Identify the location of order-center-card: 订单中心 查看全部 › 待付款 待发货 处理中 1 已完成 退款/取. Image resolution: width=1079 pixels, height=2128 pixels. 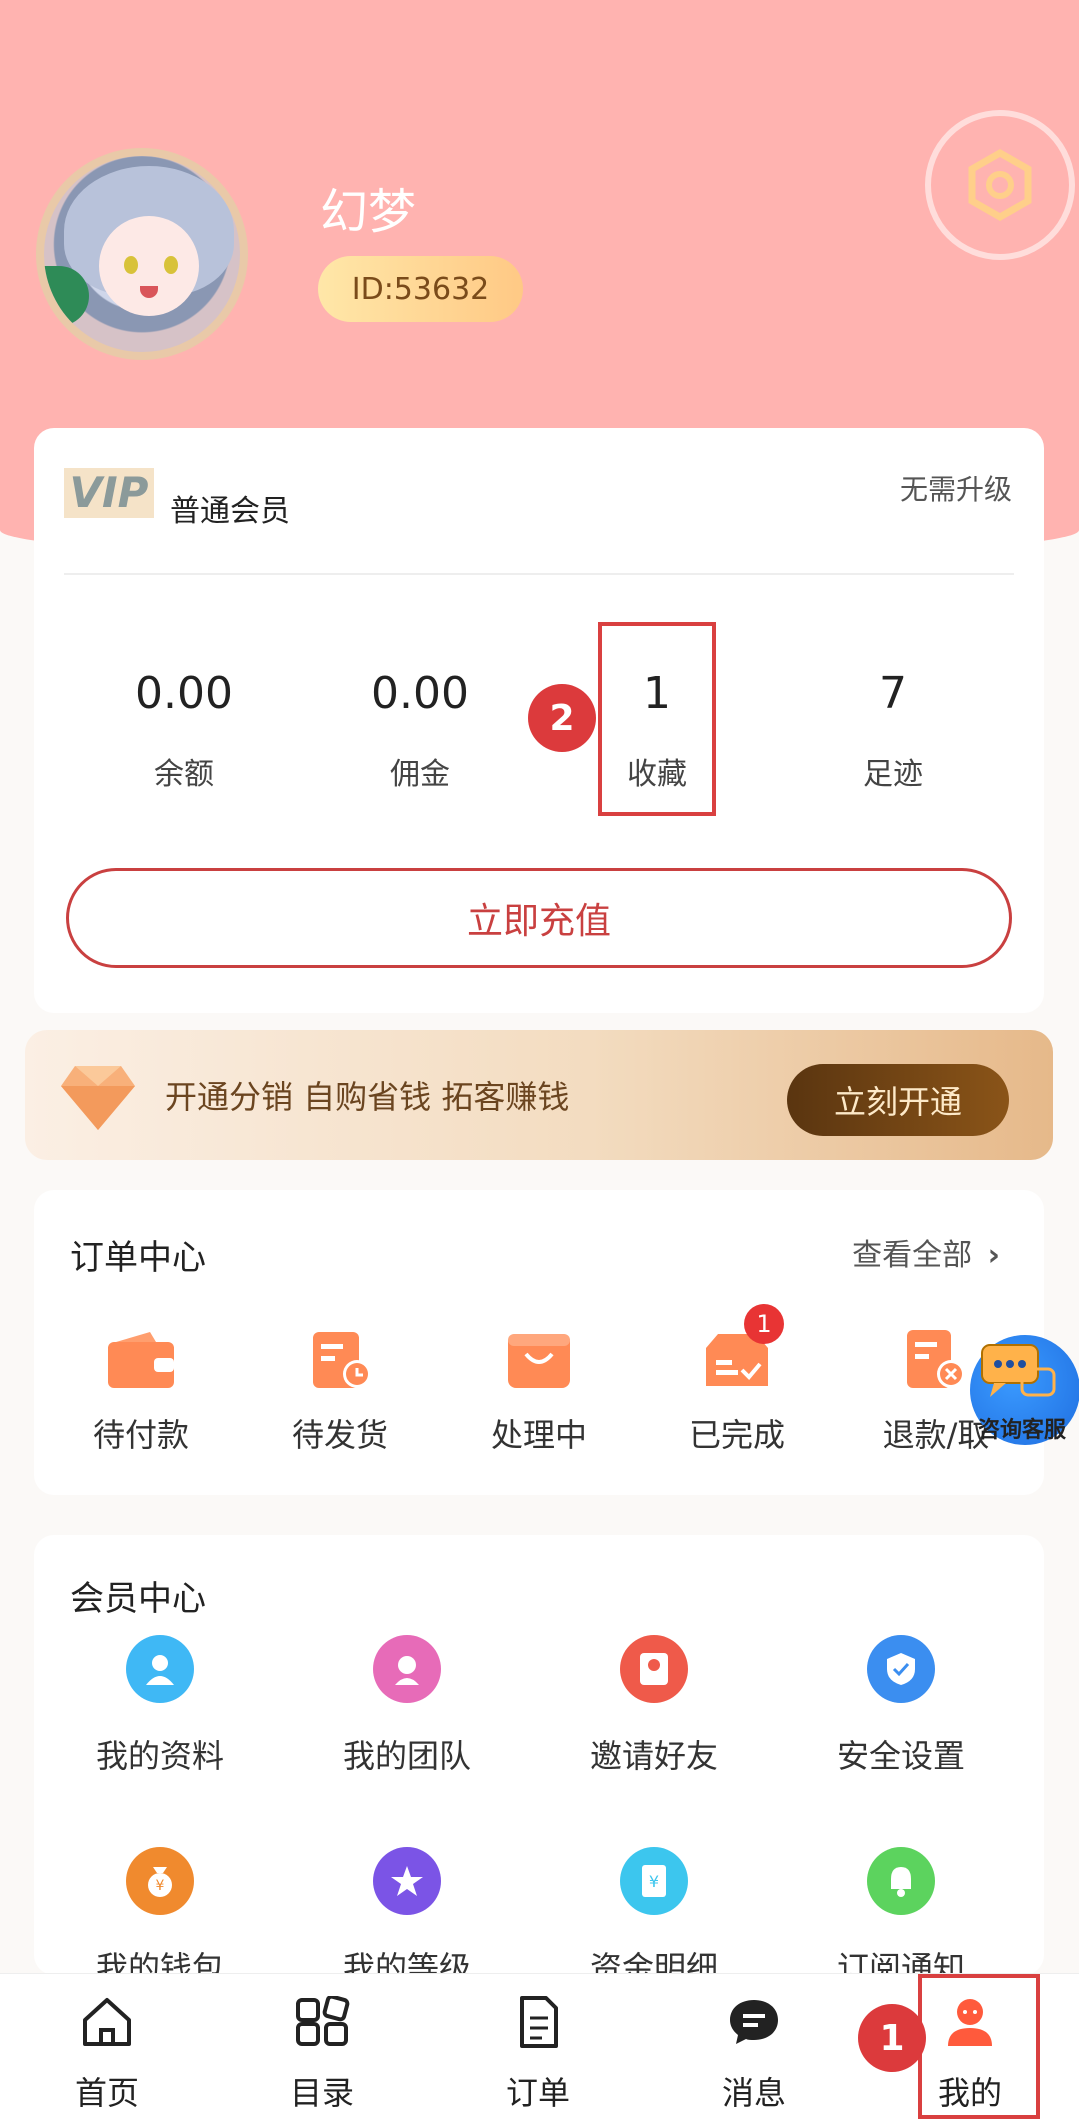
(539, 1342).